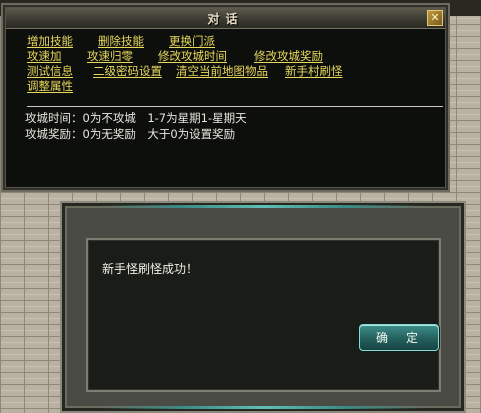 This screenshot has width=481, height=413. What do you see at coordinates (44, 56) in the screenshot?
I see `link-attack-speed-add: 攻速加` at bounding box center [44, 56].